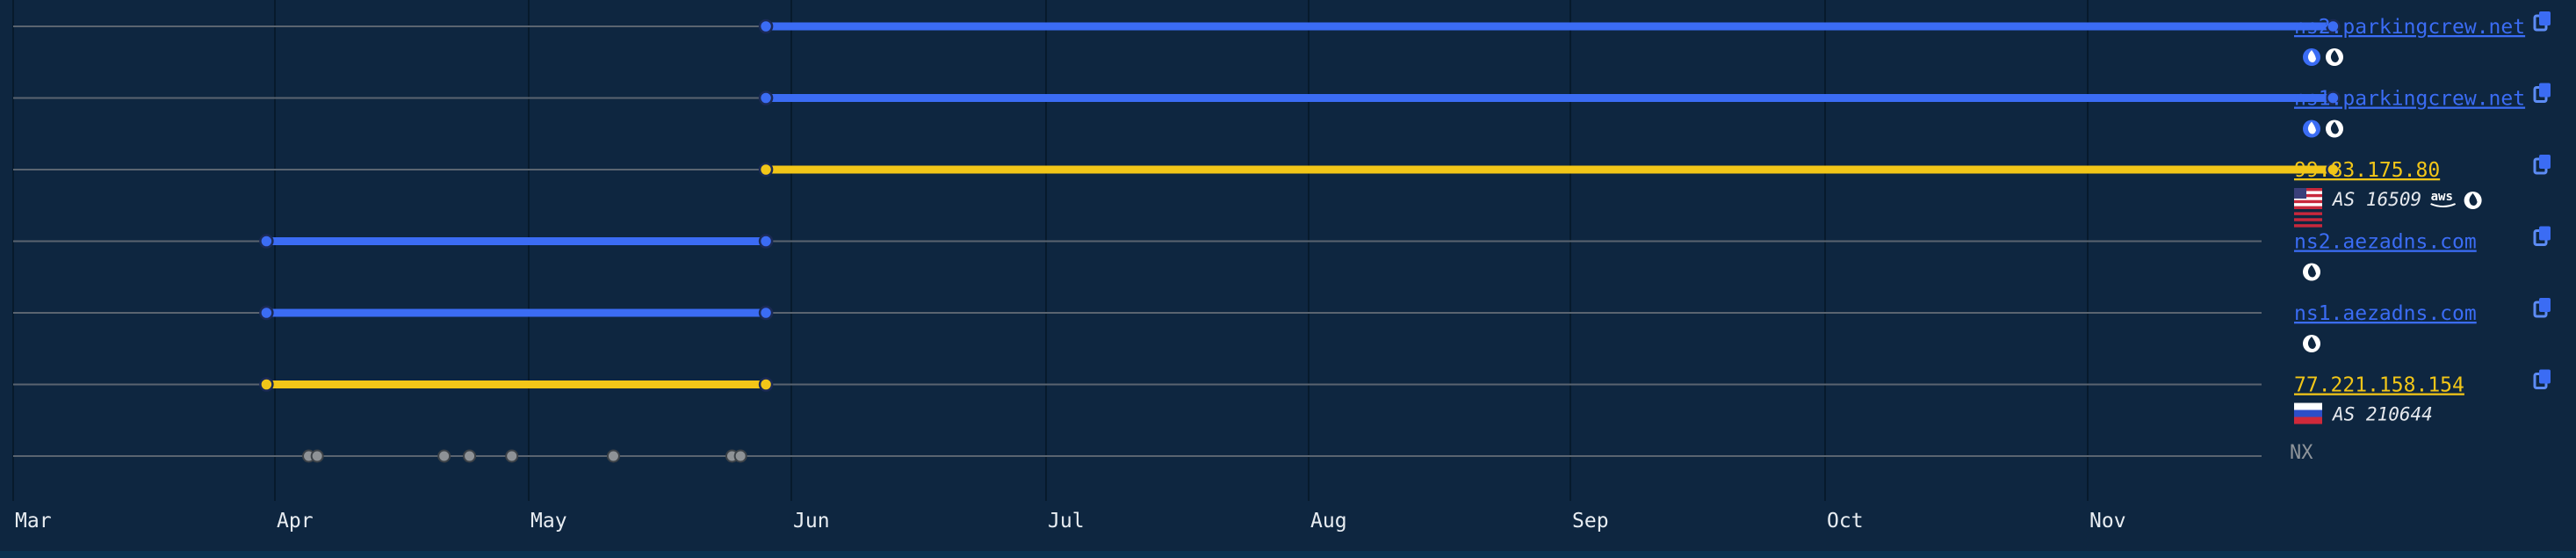 The image size is (2576, 558). I want to click on tick-label-jun: Jun, so click(811, 521).